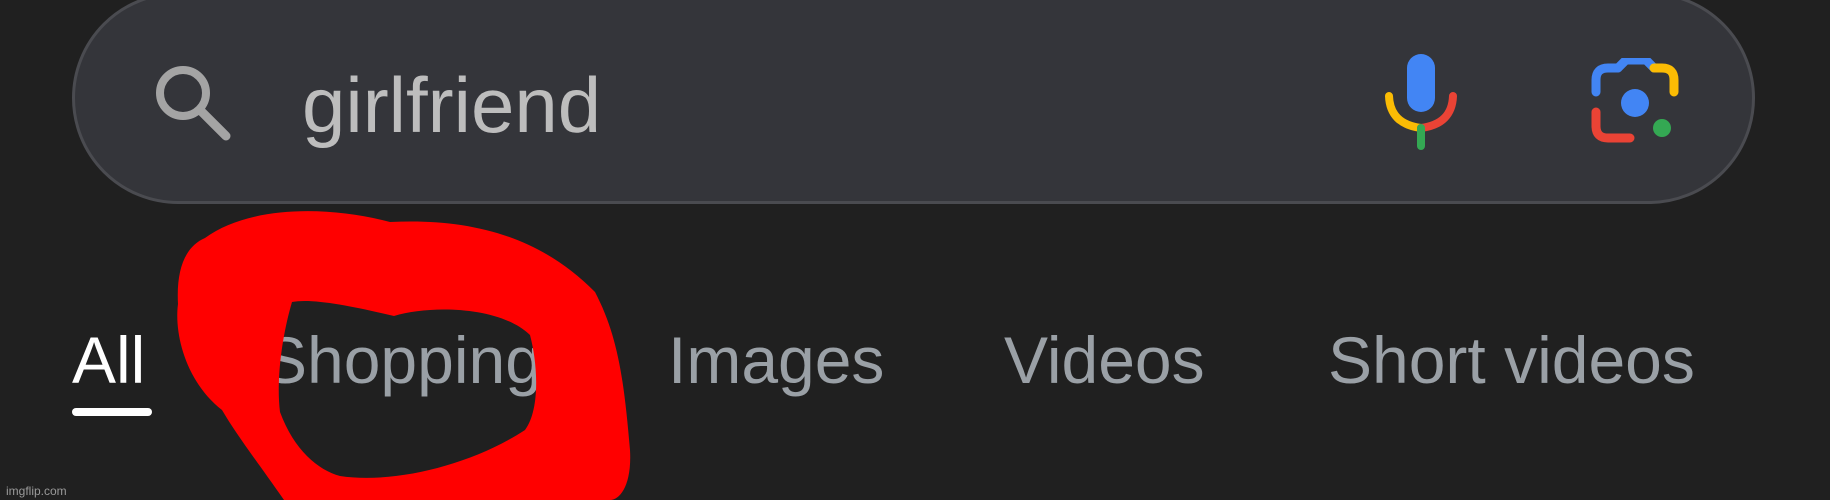  I want to click on tab-images: Images, so click(776, 360).